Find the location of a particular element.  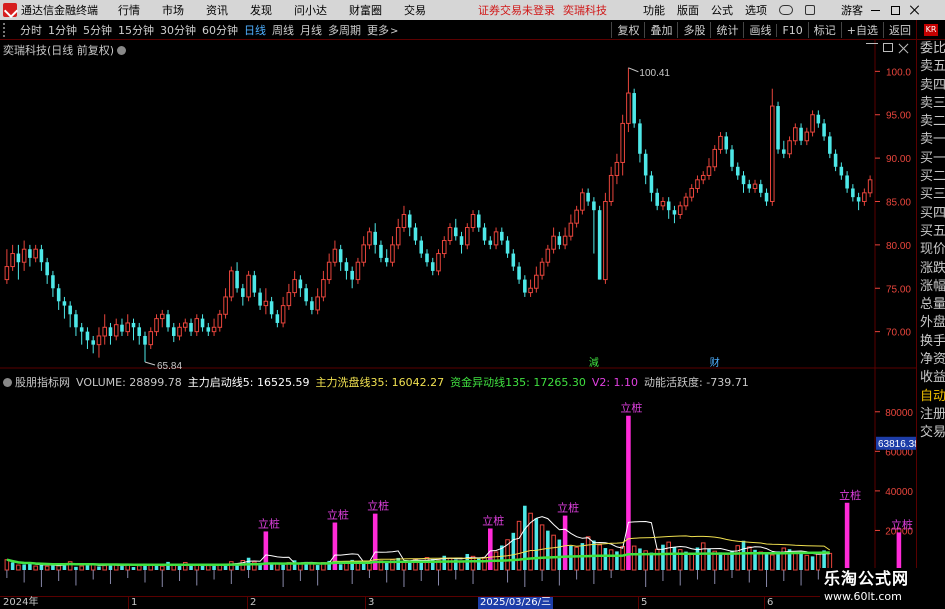

quote-field: 自动 is located at coordinates (931, 397).